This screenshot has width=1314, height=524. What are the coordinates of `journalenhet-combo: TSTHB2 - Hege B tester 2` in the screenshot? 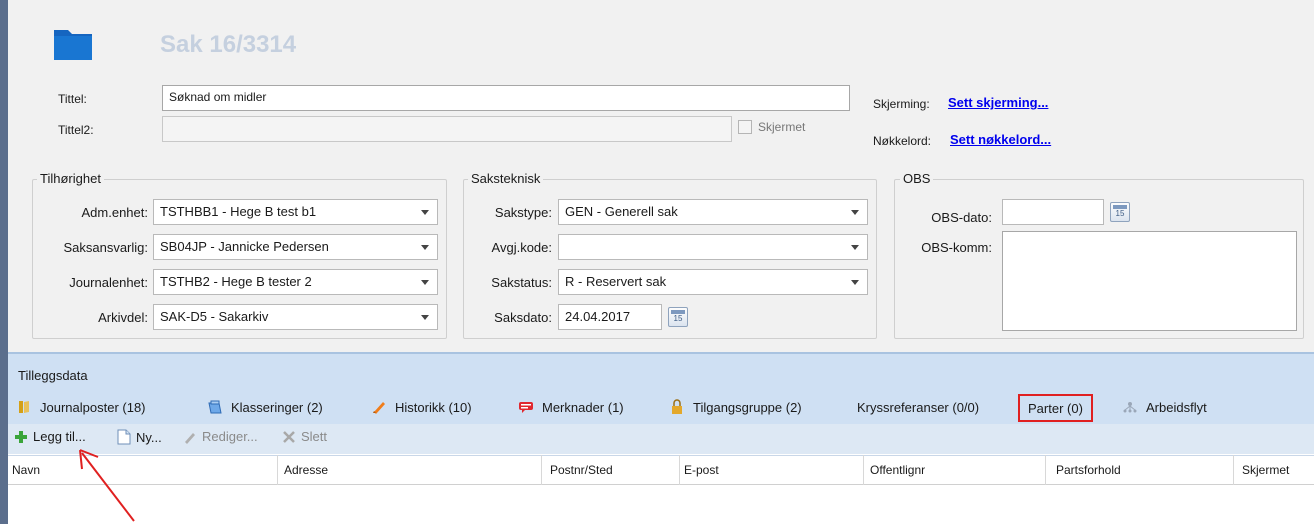 It's located at (295, 282).